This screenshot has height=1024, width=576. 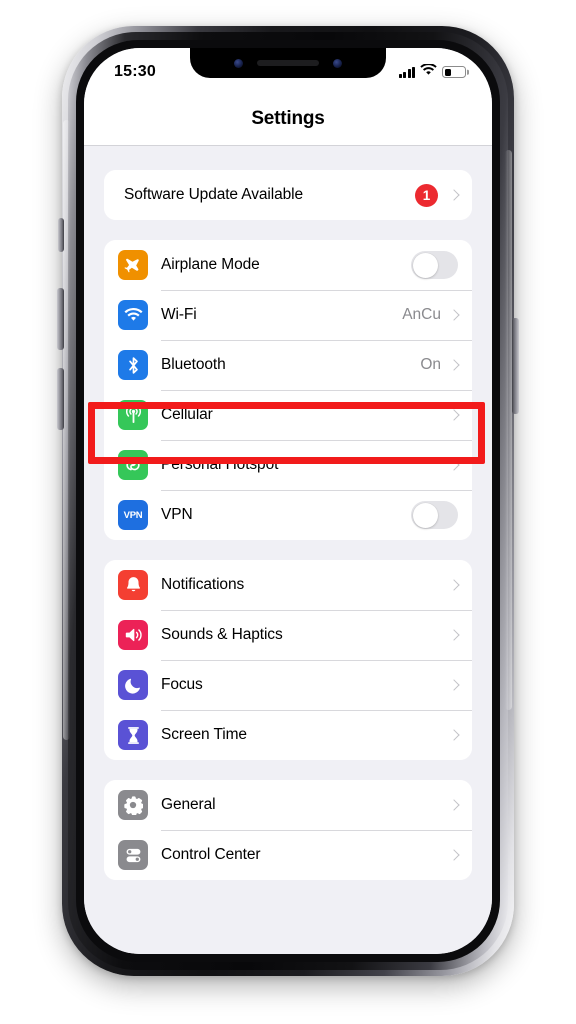 What do you see at coordinates (133, 265) in the screenshot?
I see `airplane-icon` at bounding box center [133, 265].